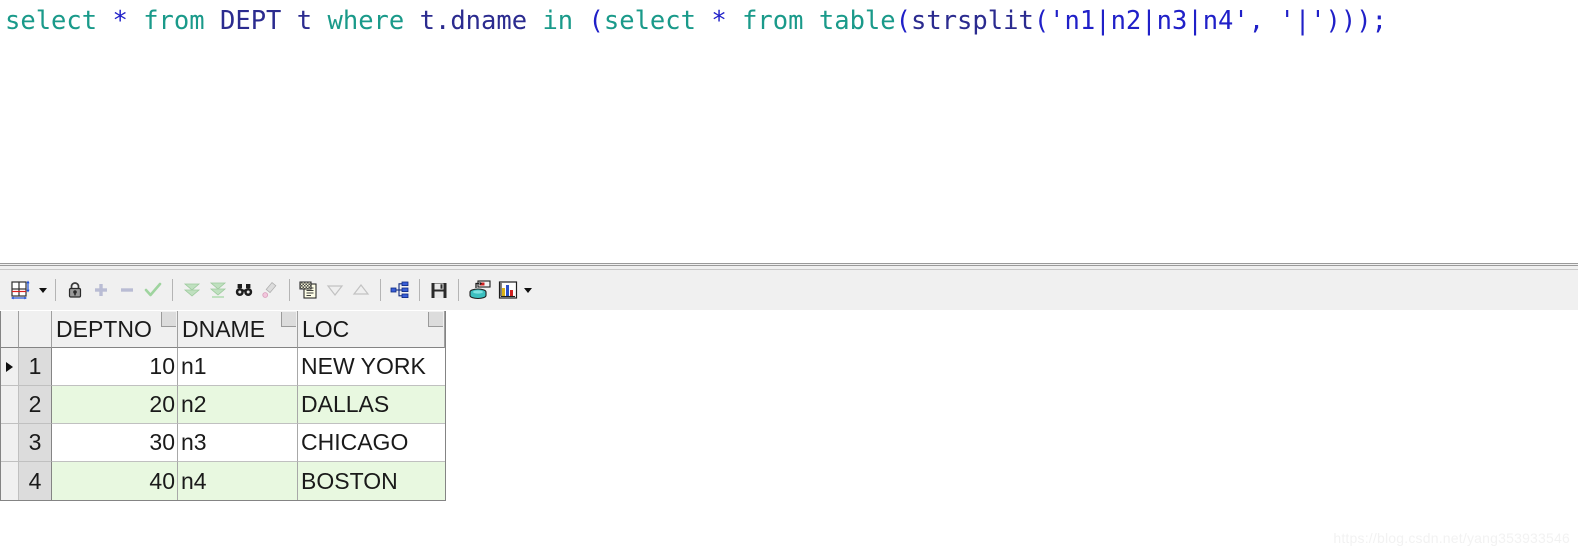 The height and width of the screenshot is (554, 1578). What do you see at coordinates (104, 328) in the screenshot?
I see `column-header-label: DEPTNO` at bounding box center [104, 328].